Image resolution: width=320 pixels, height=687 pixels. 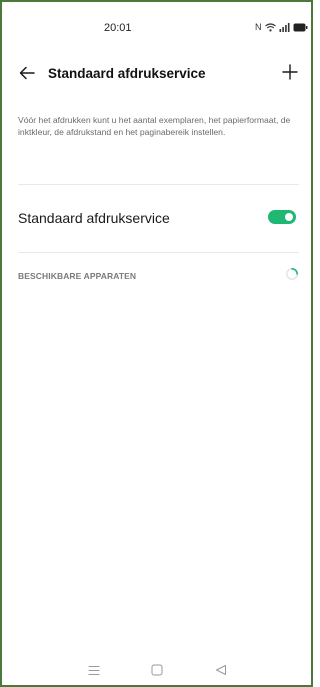 What do you see at coordinates (77, 276) in the screenshot?
I see `available-devices-header: BESCHIKBARE APPARATEN` at bounding box center [77, 276].